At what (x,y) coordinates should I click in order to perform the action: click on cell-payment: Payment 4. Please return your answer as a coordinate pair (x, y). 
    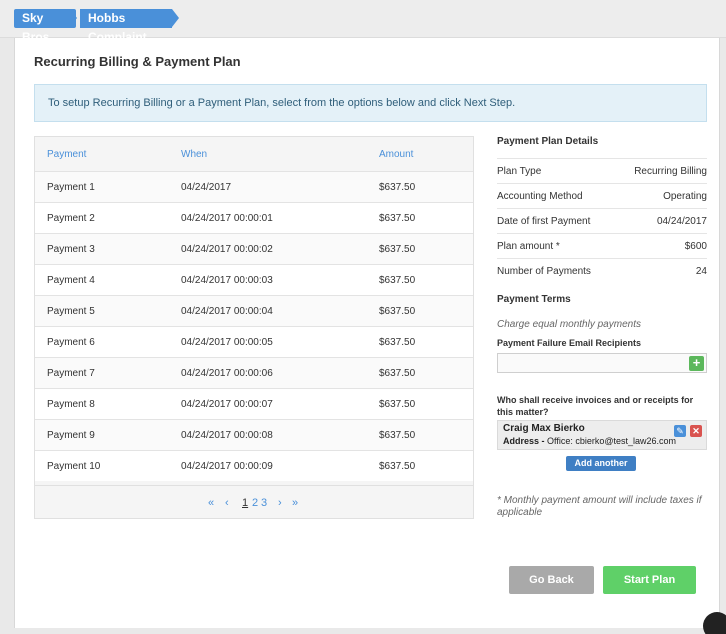
    Looking at the image, I should click on (71, 280).